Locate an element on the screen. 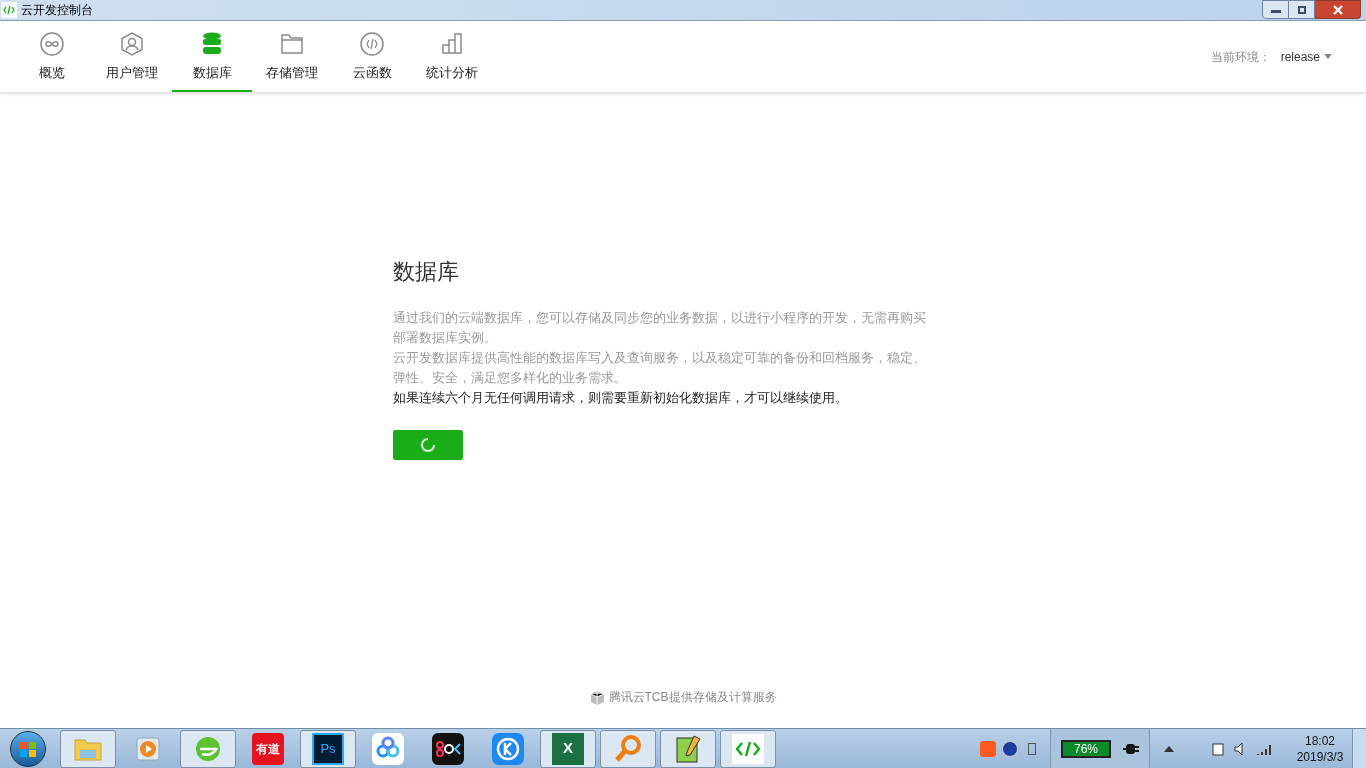  nav-tab: 存储管理 is located at coordinates (292, 56).